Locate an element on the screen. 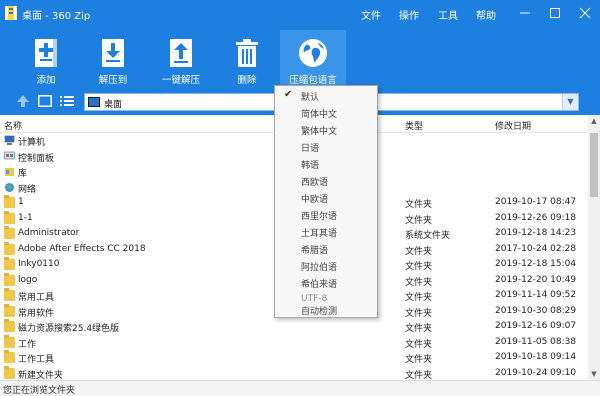 Image resolution: width=600 pixels, height=396 pixels. extract-to-icon is located at coordinates (113, 53).